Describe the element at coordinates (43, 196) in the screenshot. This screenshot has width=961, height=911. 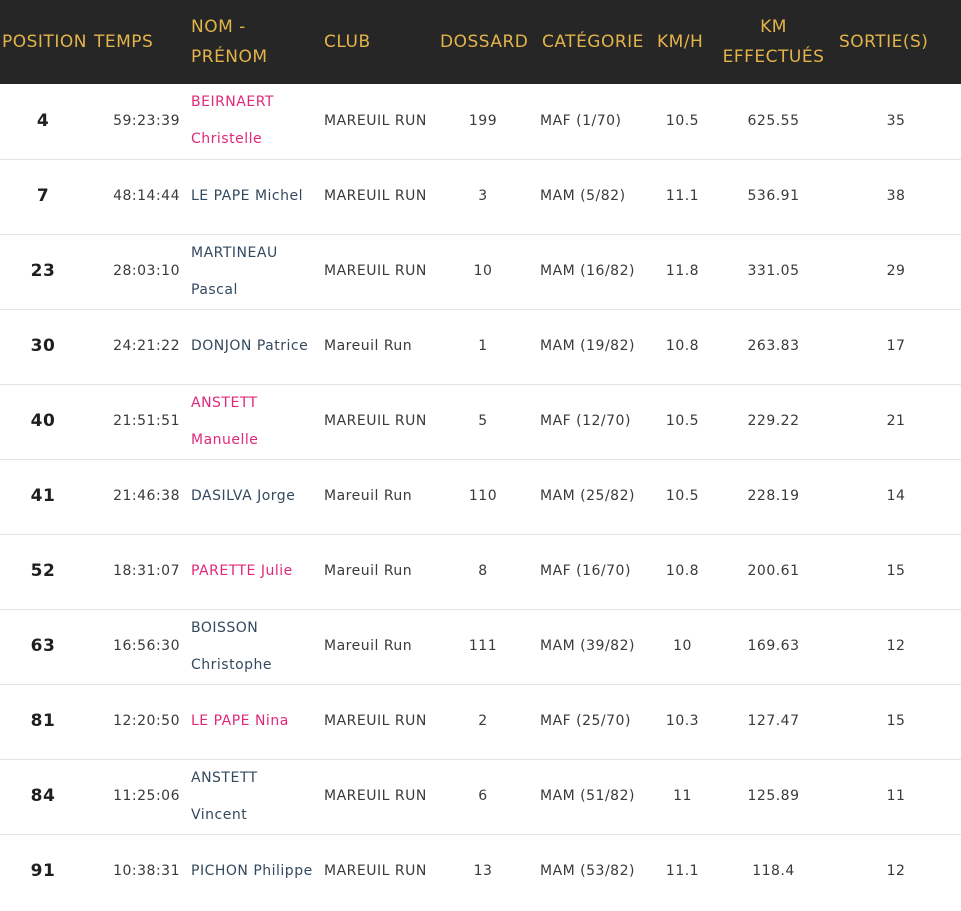
I see `cell-position: 7` at that location.